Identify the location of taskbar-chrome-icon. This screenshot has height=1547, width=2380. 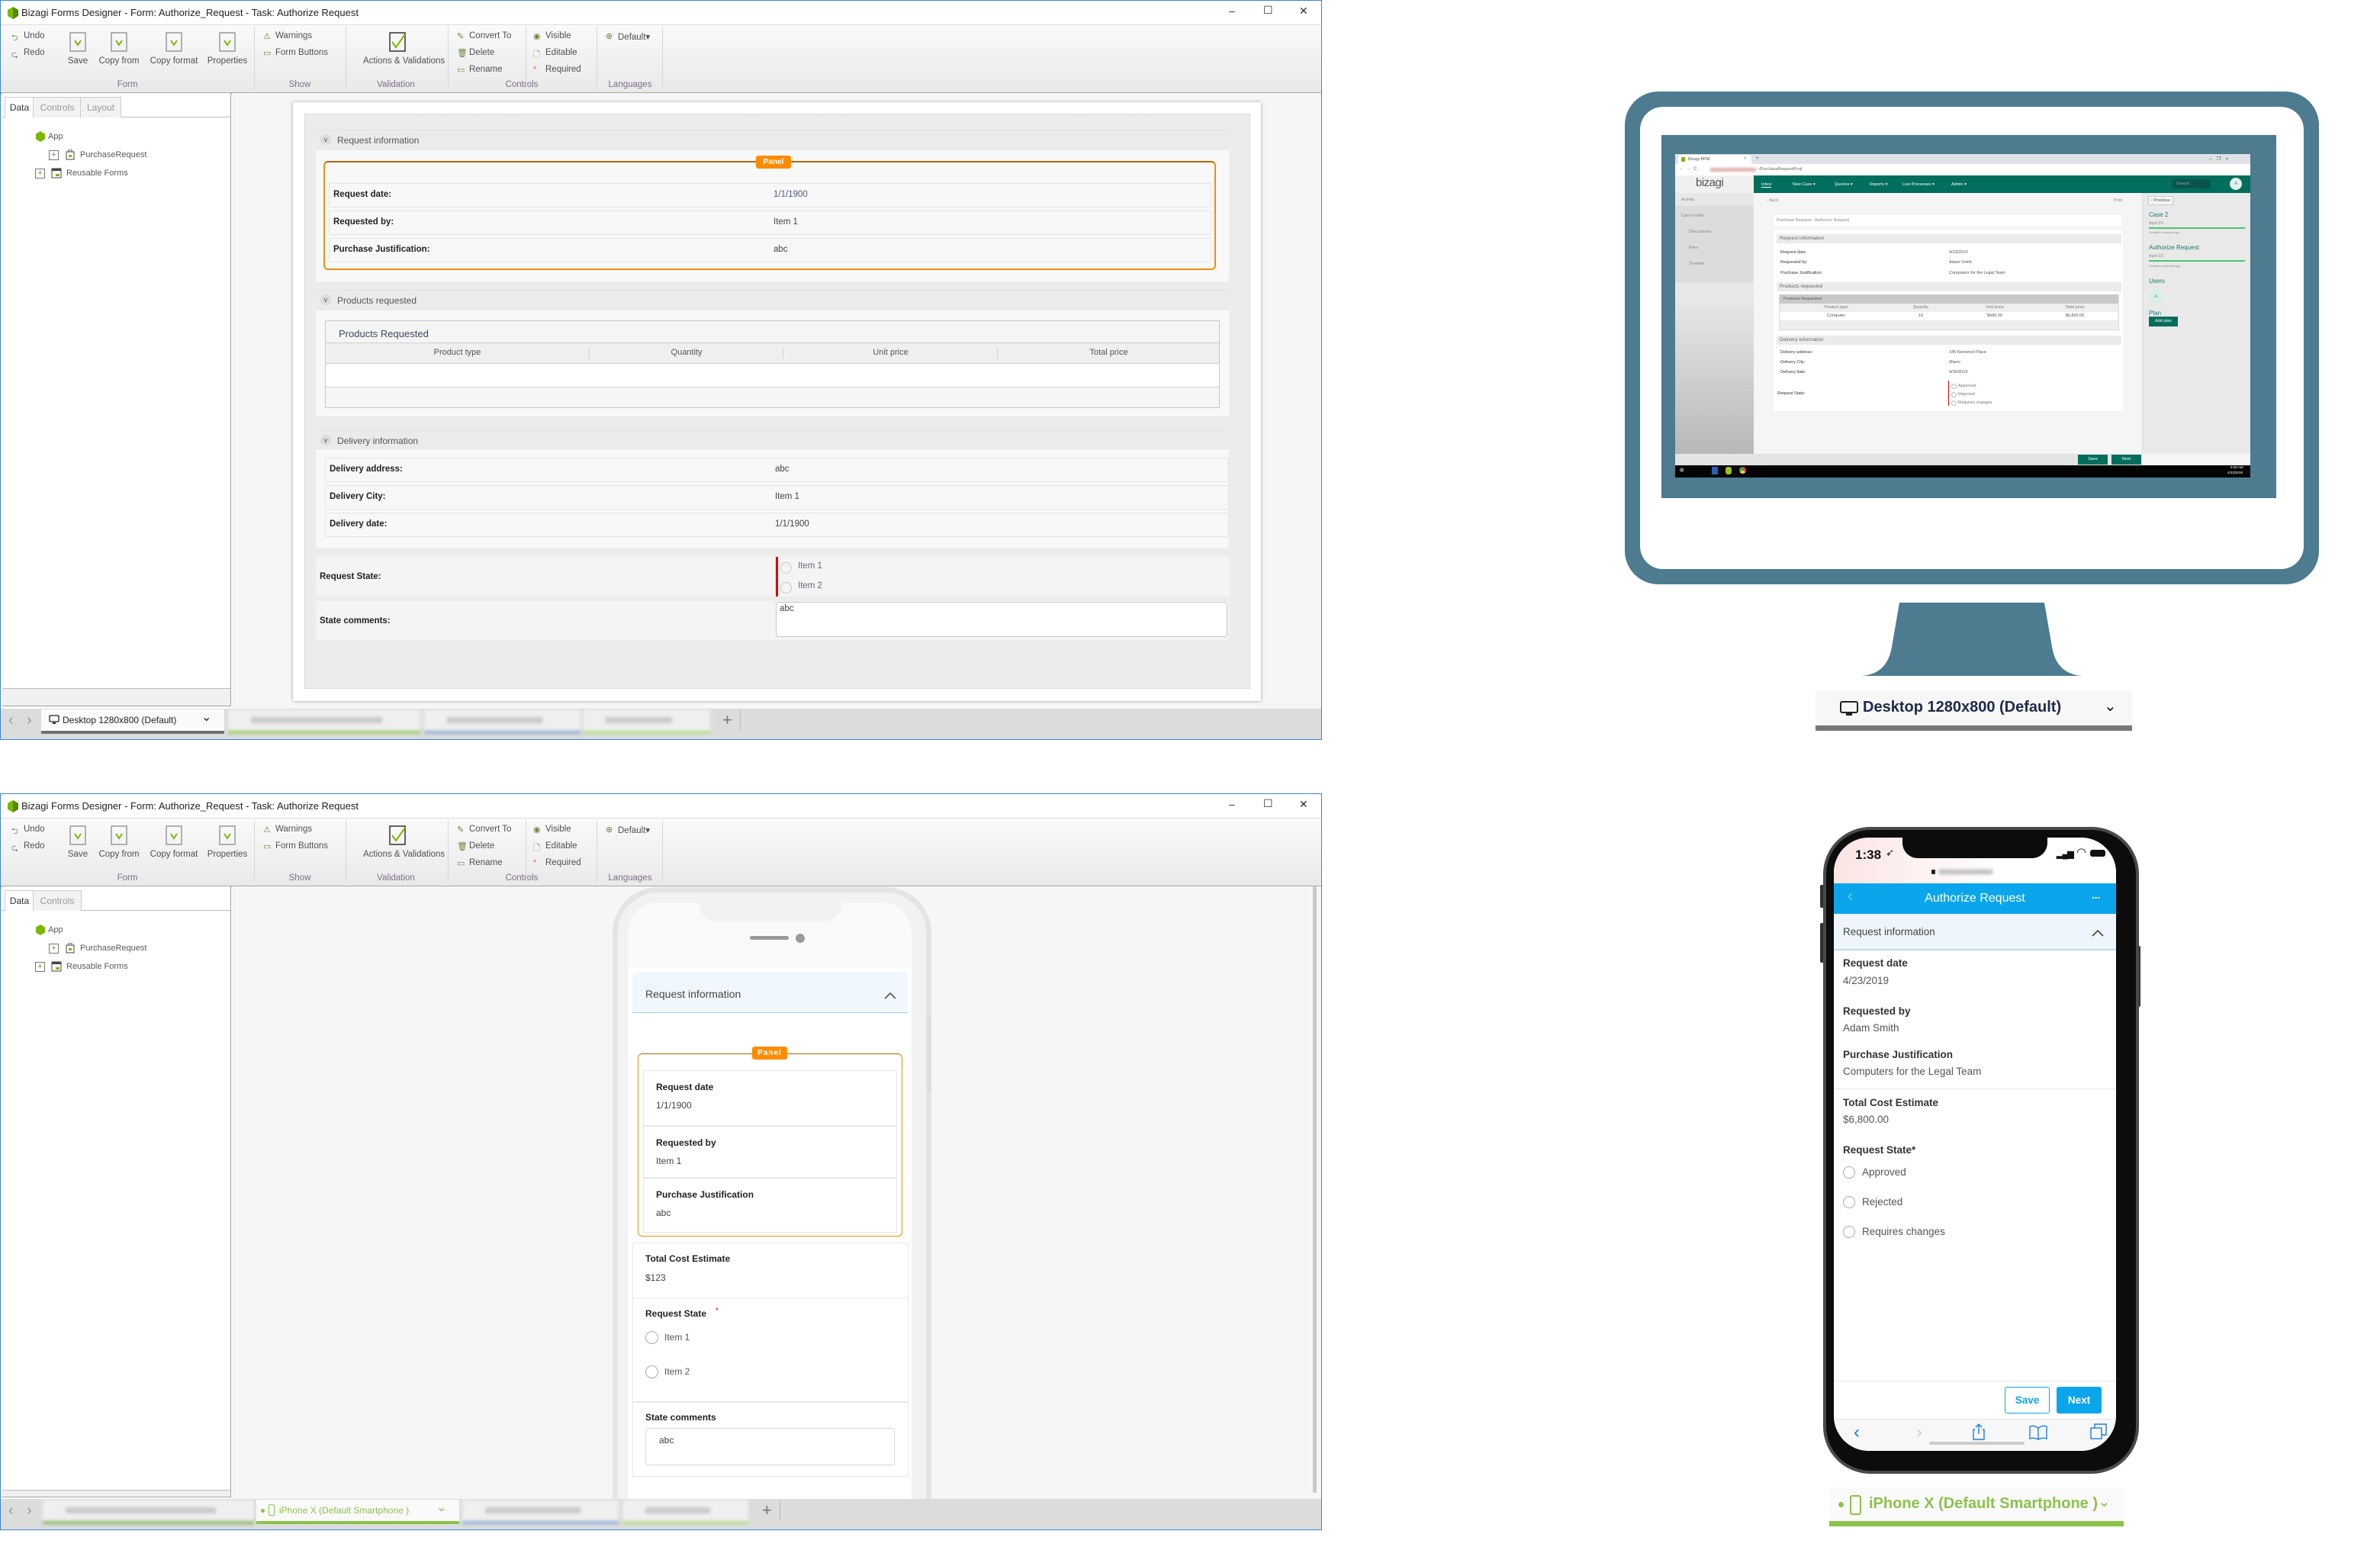
(1742, 470).